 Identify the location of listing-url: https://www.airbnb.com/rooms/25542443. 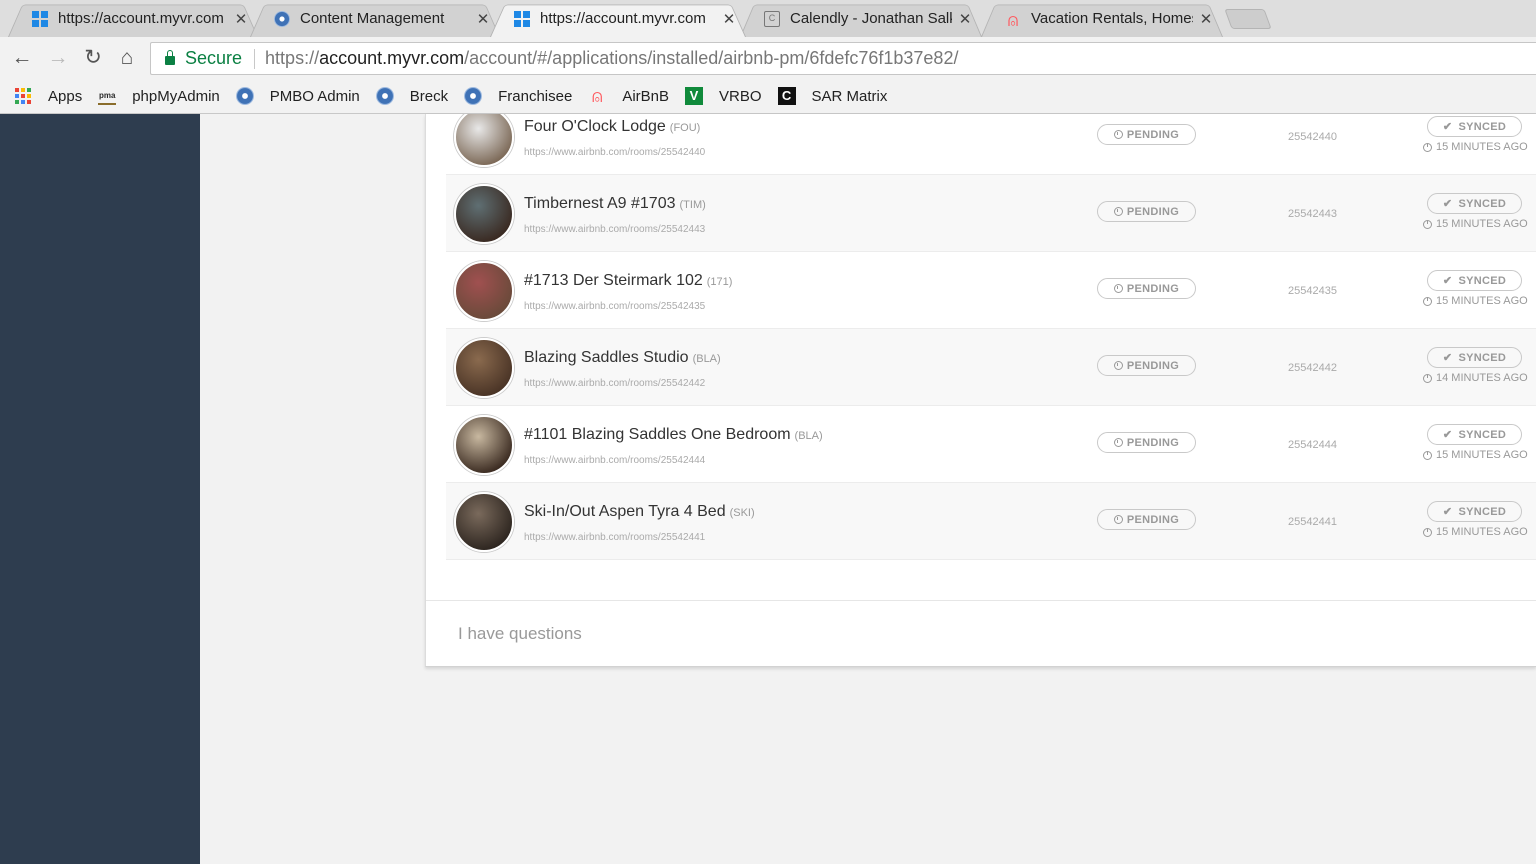
(614, 229).